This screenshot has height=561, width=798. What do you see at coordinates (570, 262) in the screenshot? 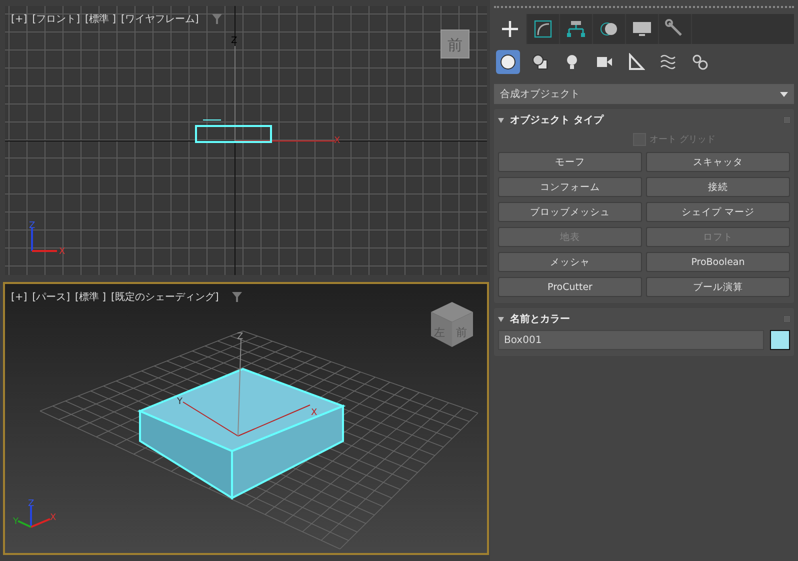
I see `object-type-button: メッシャ` at bounding box center [570, 262].